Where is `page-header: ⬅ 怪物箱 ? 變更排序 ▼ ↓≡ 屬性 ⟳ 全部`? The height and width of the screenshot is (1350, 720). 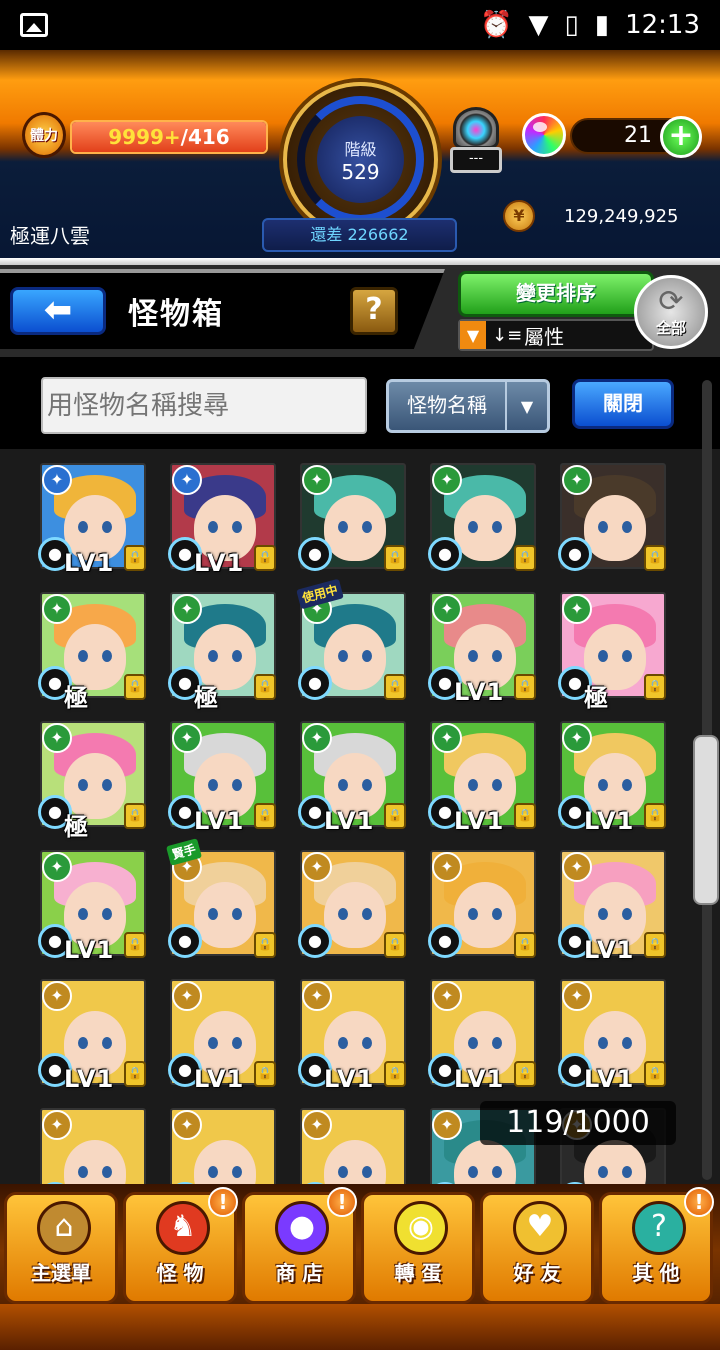 page-header: ⬅ 怪物箱 ? 變更排序 ▼ ↓≡ 屬性 ⟳ 全部 is located at coordinates (360, 311).